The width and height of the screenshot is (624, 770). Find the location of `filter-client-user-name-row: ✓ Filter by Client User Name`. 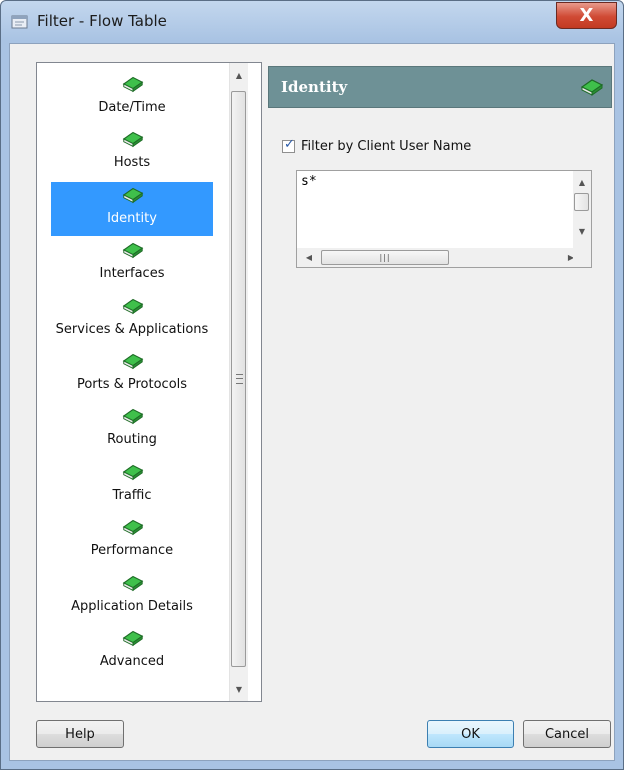

filter-client-user-name-row: ✓ Filter by Client User Name is located at coordinates (376, 146).